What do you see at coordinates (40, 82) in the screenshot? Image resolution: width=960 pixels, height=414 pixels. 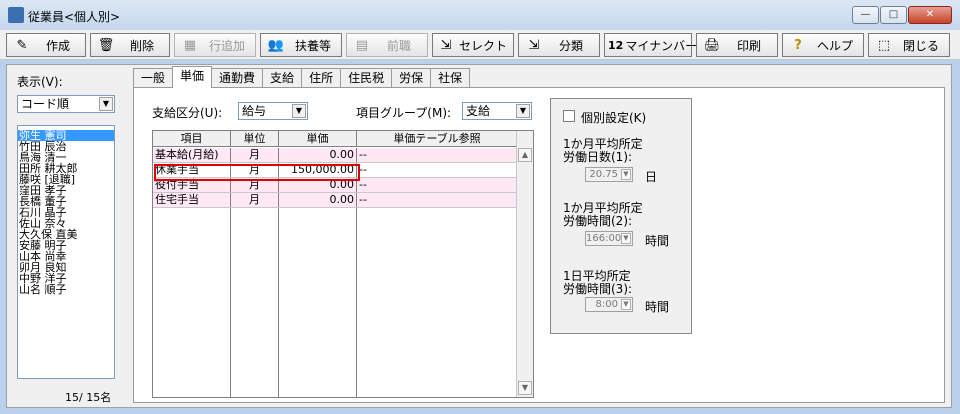 I see `display-label: 表示(V):` at bounding box center [40, 82].